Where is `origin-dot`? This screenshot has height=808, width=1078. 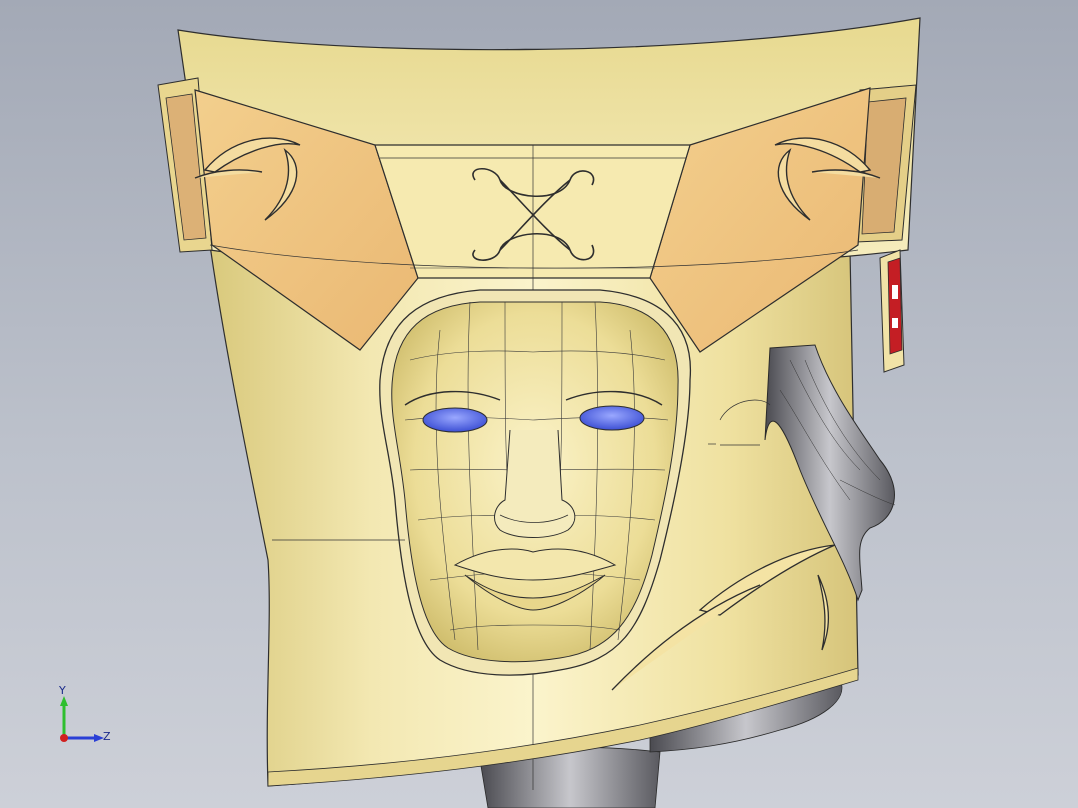 origin-dot is located at coordinates (64, 738).